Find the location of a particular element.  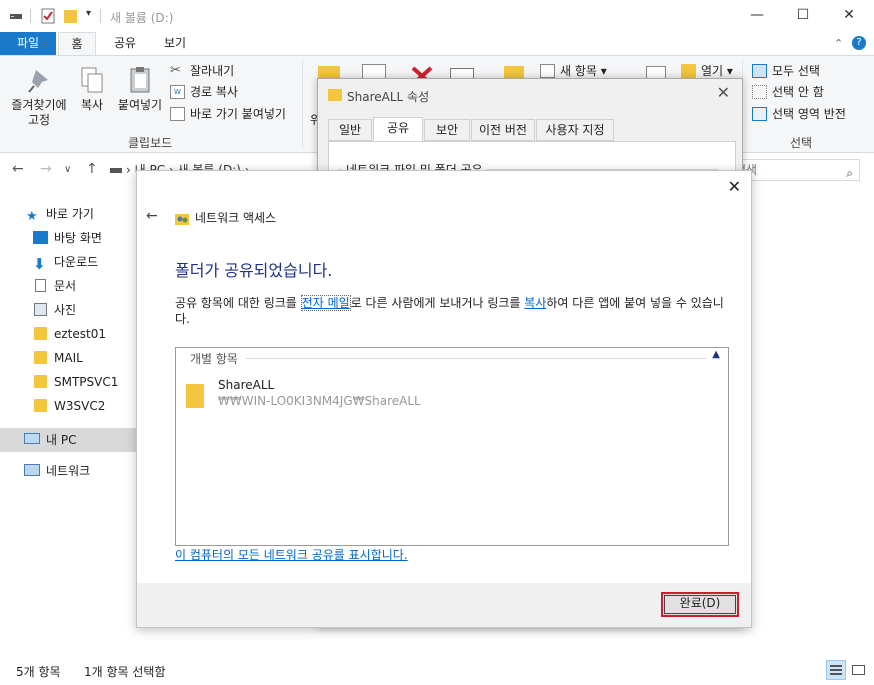

shared-item-path: ₩₩WIN-LO0KI3NM4JG₩ShareALL is located at coordinates (319, 401).